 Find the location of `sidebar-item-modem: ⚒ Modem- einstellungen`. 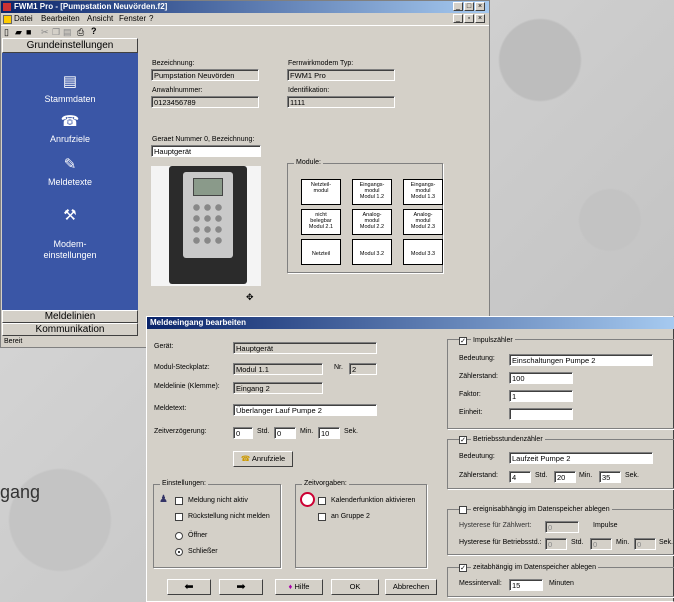

sidebar-item-modem: ⚒ Modem- einstellungen is located at coordinates (70, 228).